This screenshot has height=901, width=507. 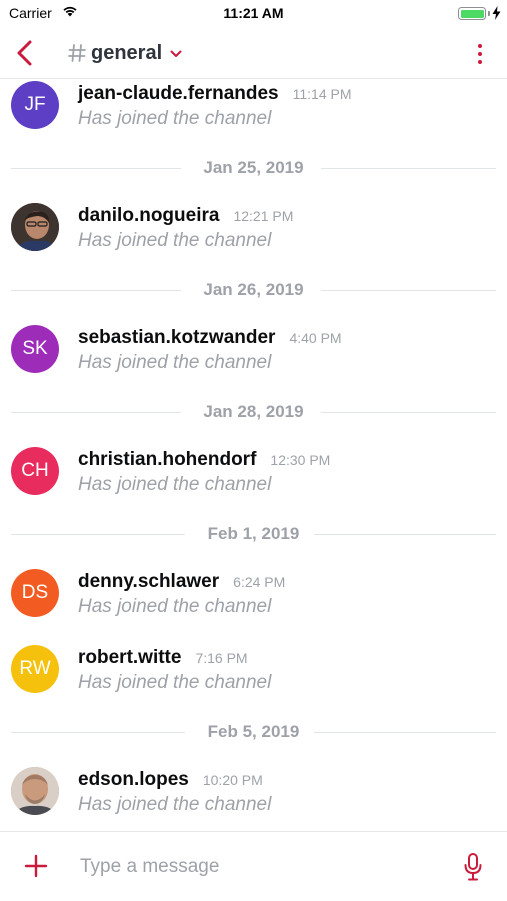 I want to click on status-bar: Carrier 11:21 AM, so click(x=253, y=14).